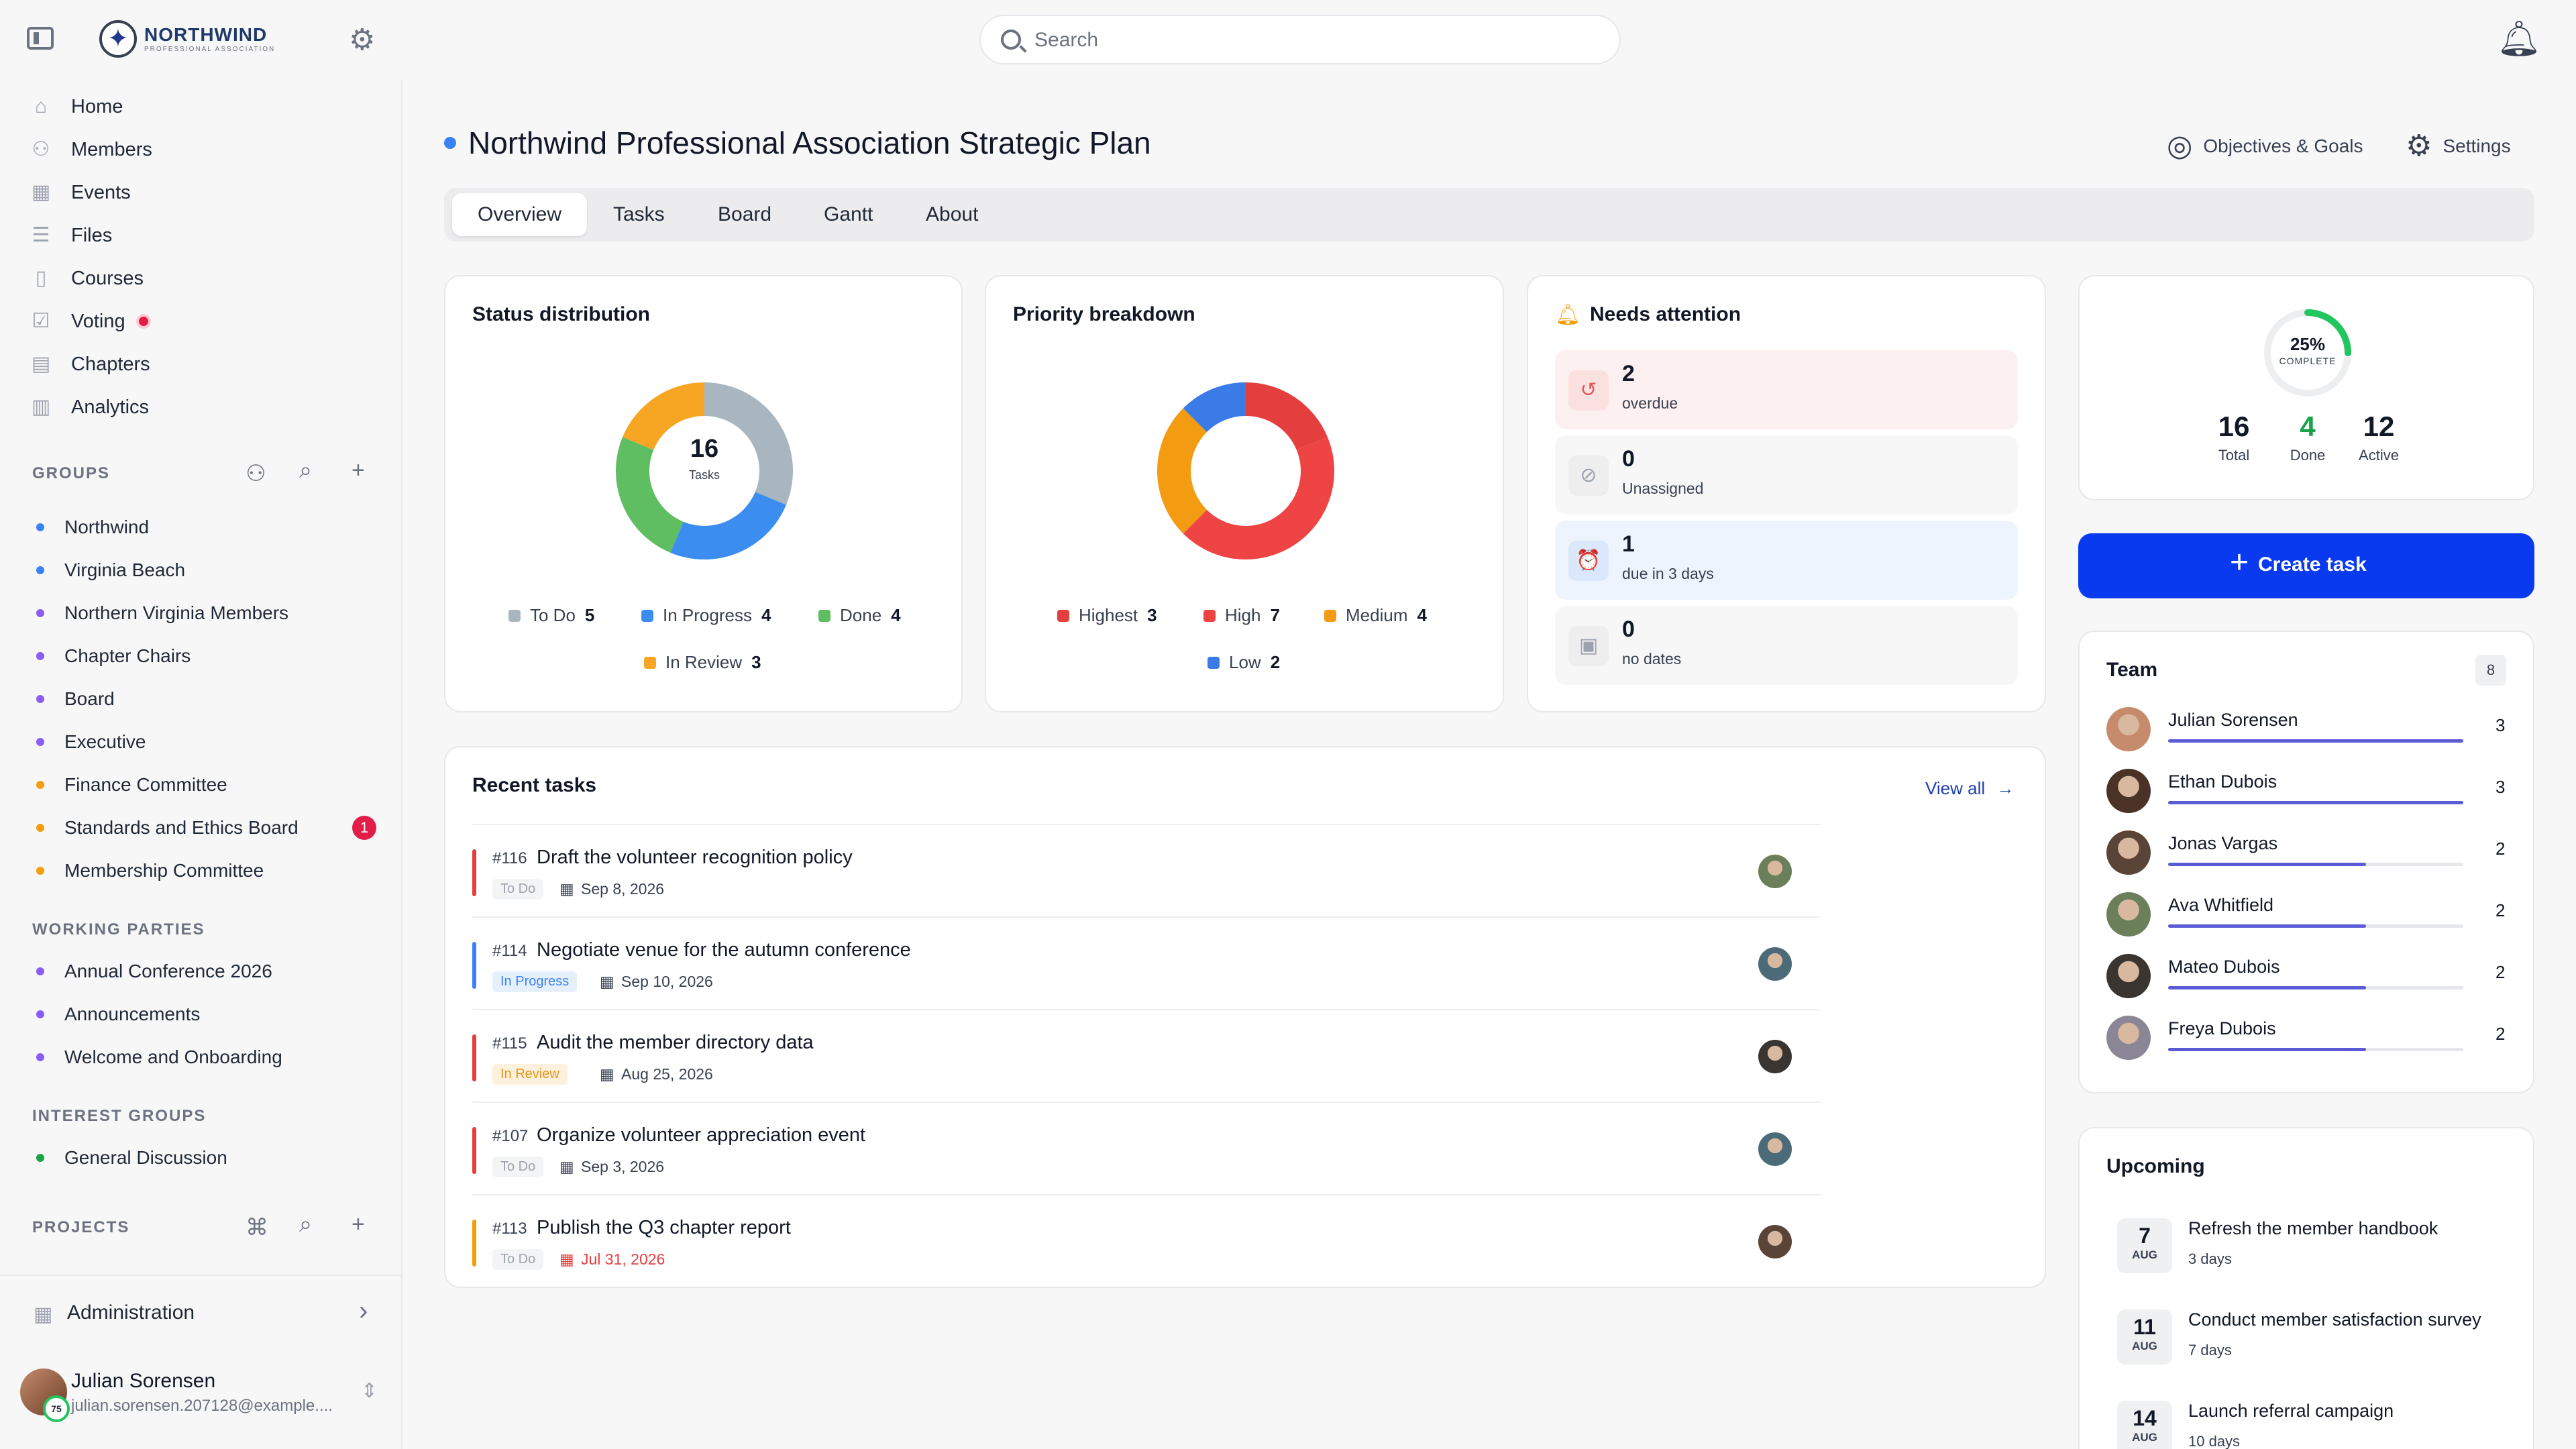 The width and height of the screenshot is (2576, 1449). I want to click on tab-overview: Overview, so click(520, 214).